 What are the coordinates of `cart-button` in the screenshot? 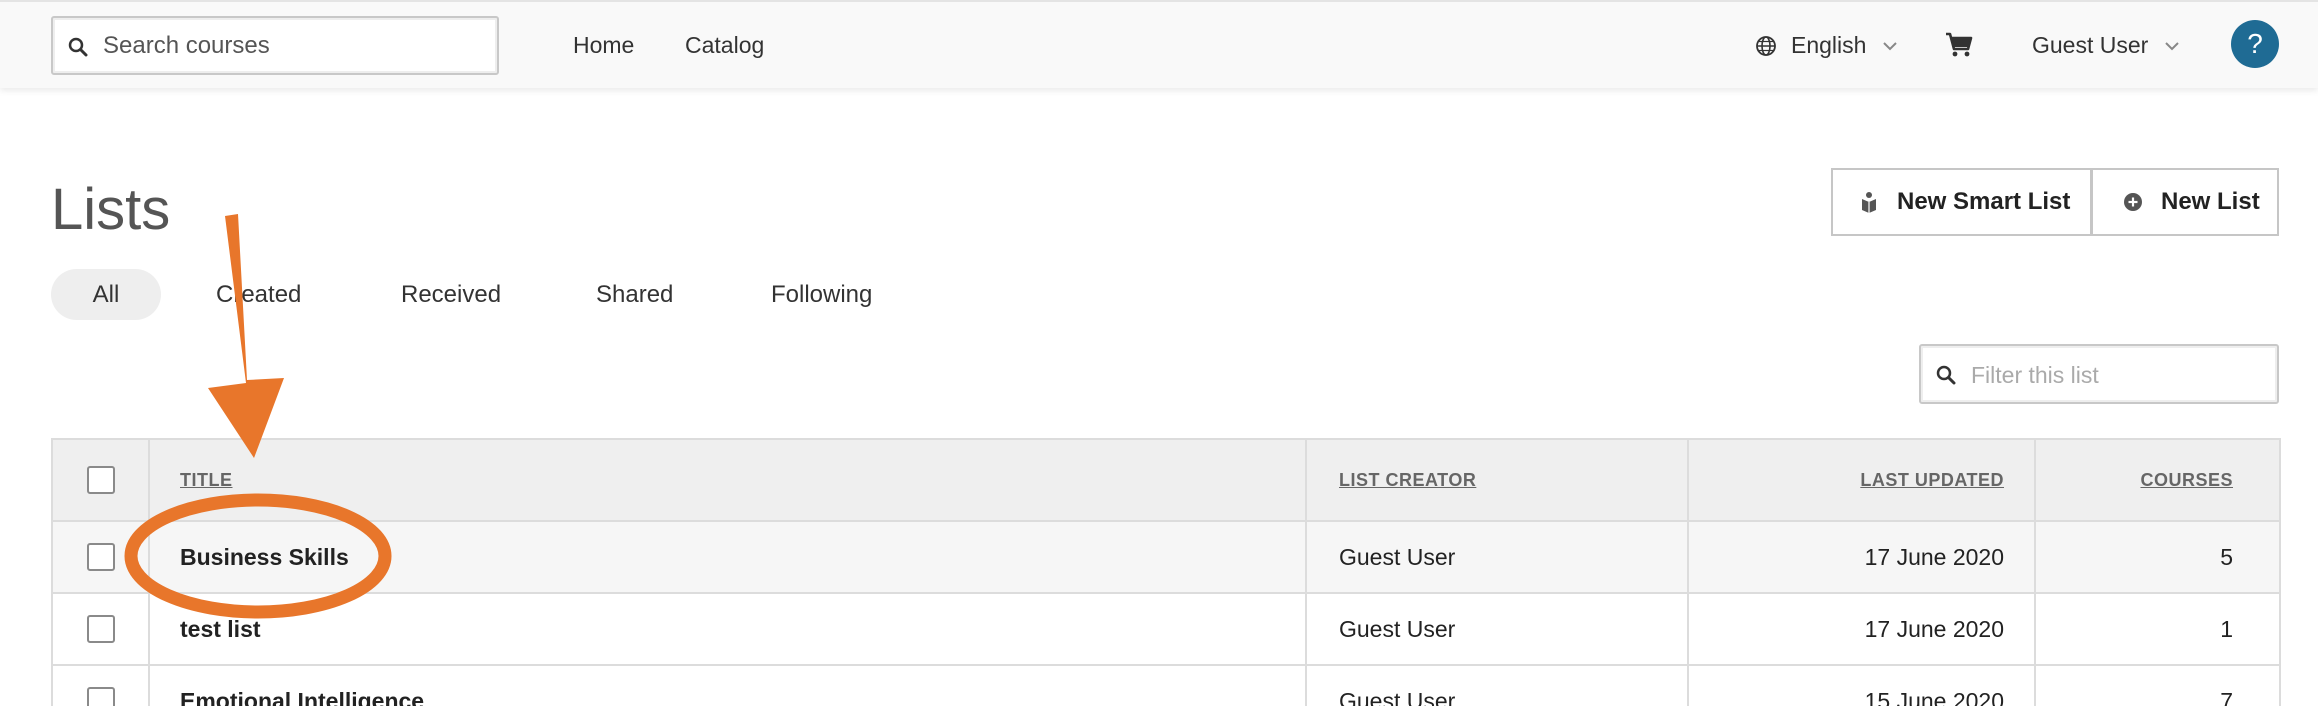 It's located at (1959, 47).